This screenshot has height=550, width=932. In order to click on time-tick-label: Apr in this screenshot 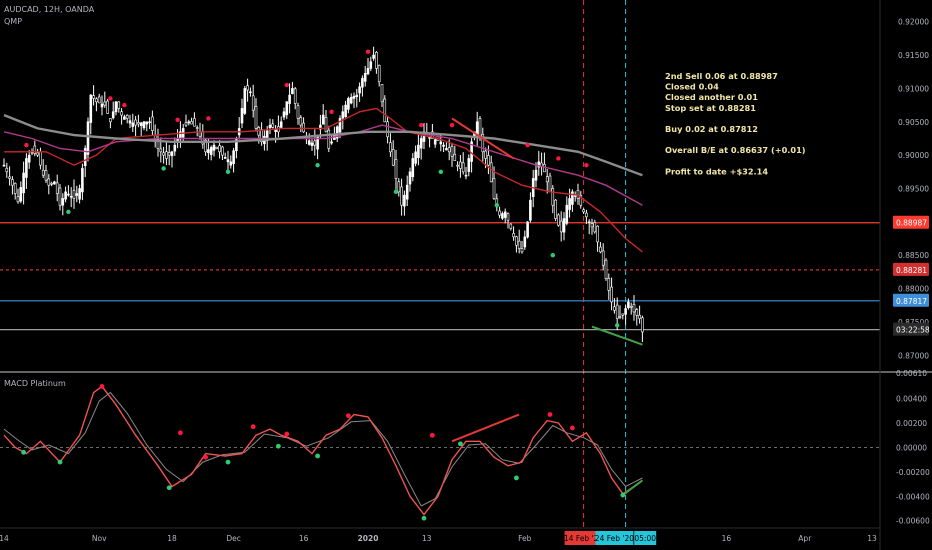, I will do `click(805, 538)`.